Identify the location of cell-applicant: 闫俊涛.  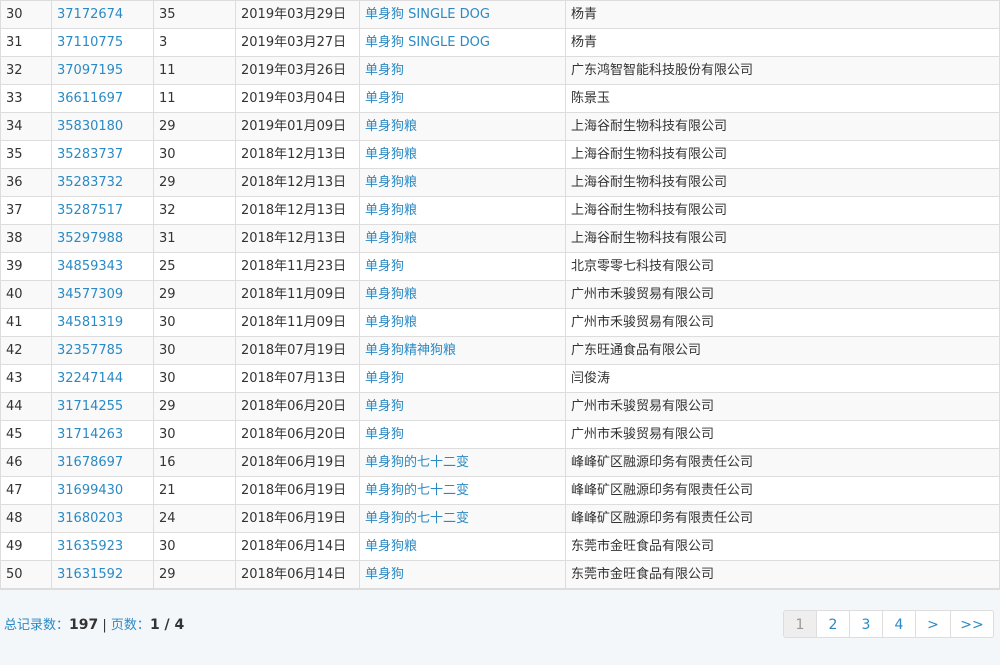
(782, 378).